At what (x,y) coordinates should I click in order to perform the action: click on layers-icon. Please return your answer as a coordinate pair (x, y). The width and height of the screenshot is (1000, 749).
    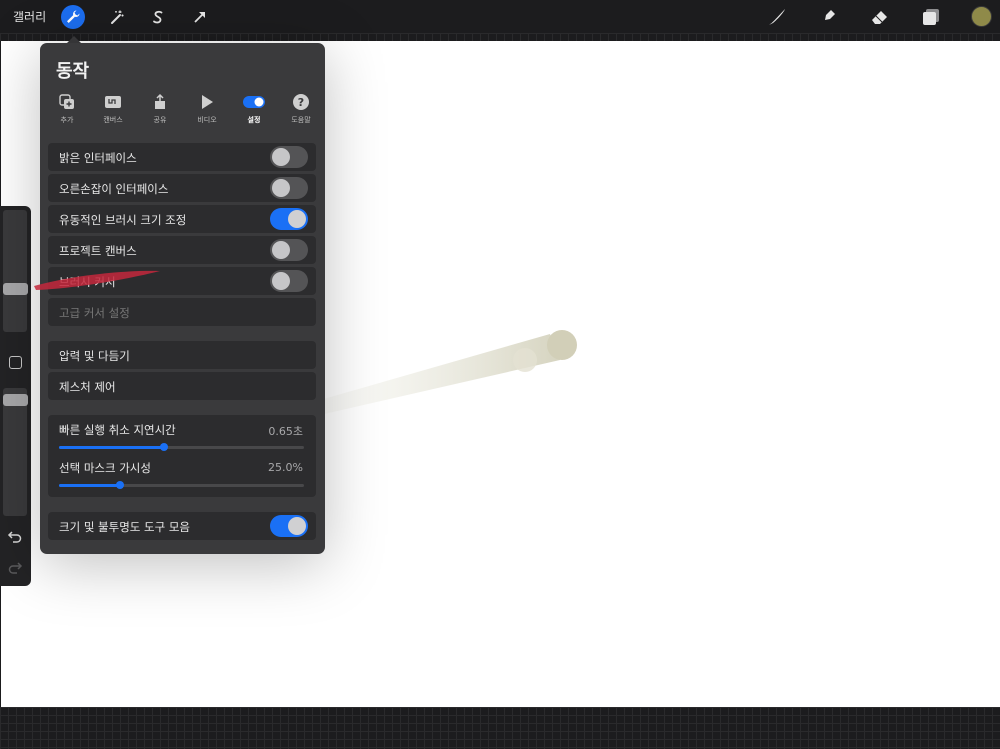
    Looking at the image, I should click on (931, 17).